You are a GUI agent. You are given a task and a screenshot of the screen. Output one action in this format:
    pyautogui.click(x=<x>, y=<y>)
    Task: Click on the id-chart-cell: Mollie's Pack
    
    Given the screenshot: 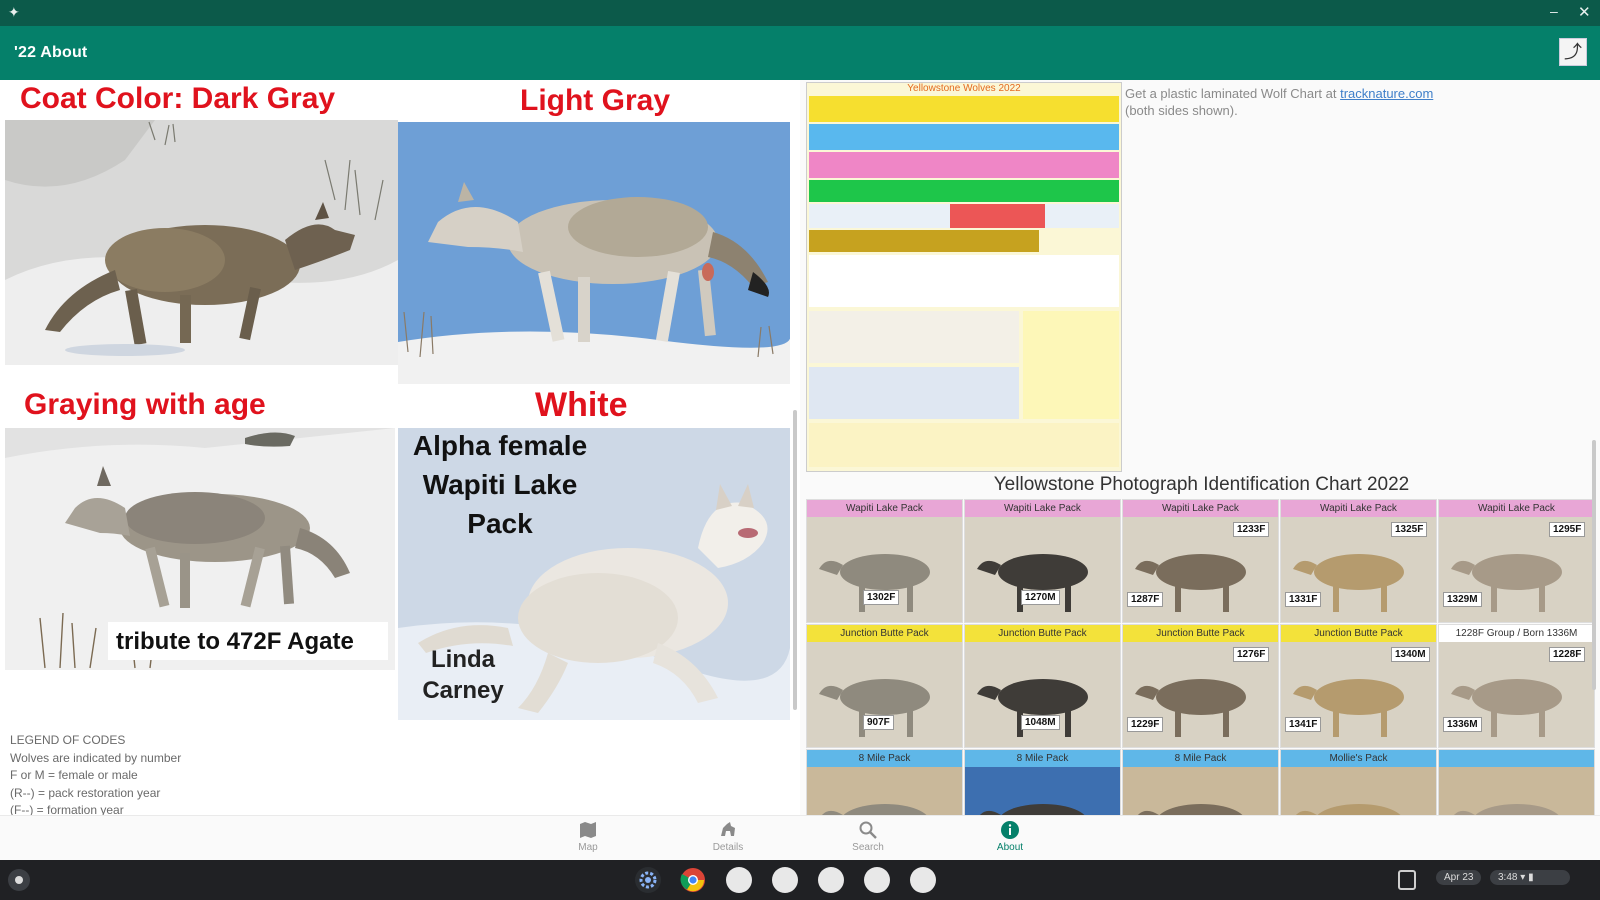 What is the action you would take?
    pyautogui.click(x=1358, y=782)
    